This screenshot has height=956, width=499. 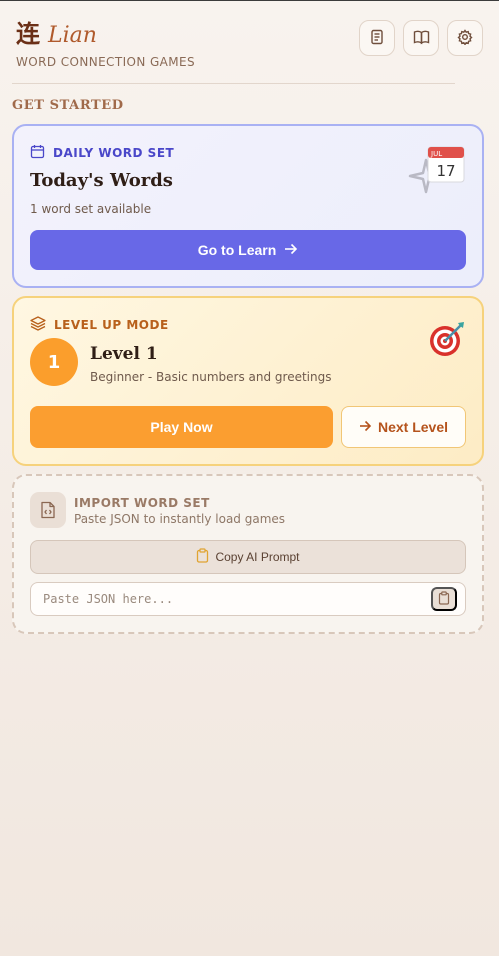 I want to click on window-top-border, so click(x=249, y=0).